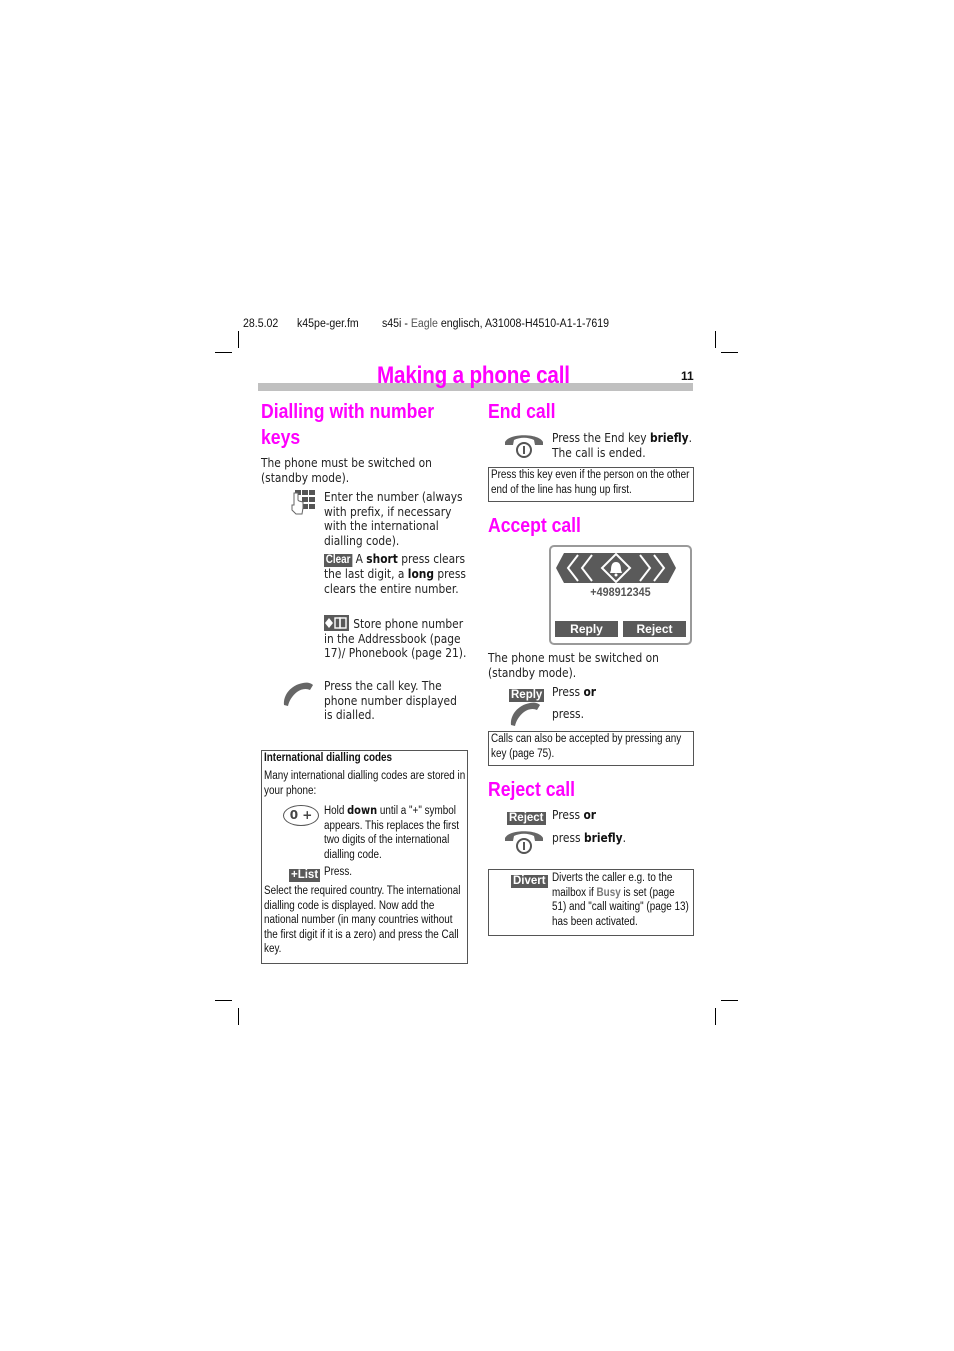 The height and width of the screenshot is (1351, 954). I want to click on divert-softkey: Divert, so click(529, 880).